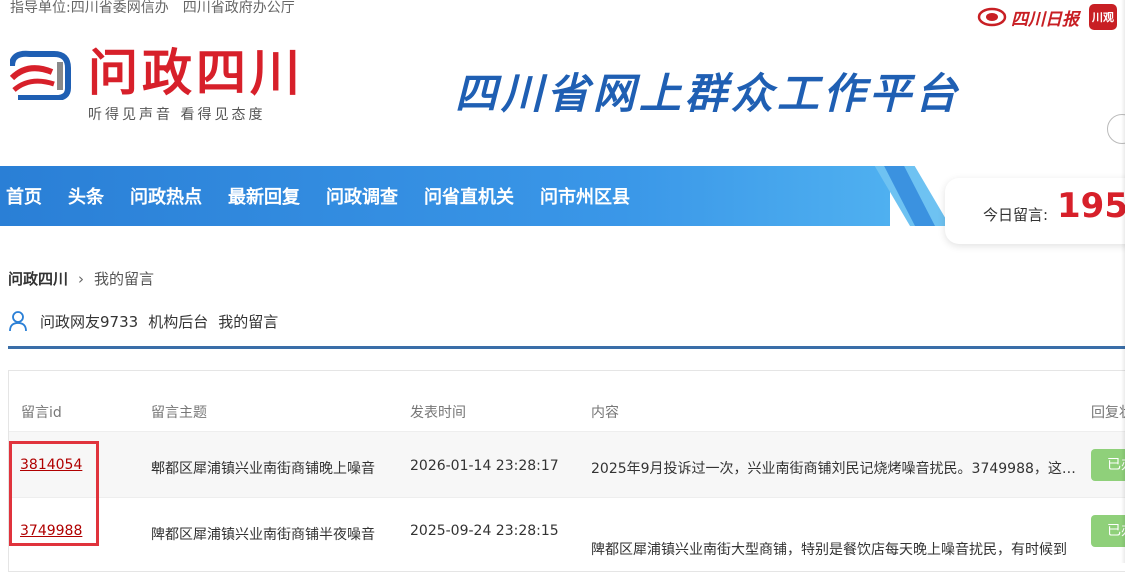 The height and width of the screenshot is (572, 1125). Describe the element at coordinates (89, 8) in the screenshot. I see `guide-unit-text: 指导单位:四川省委网信办` at that location.